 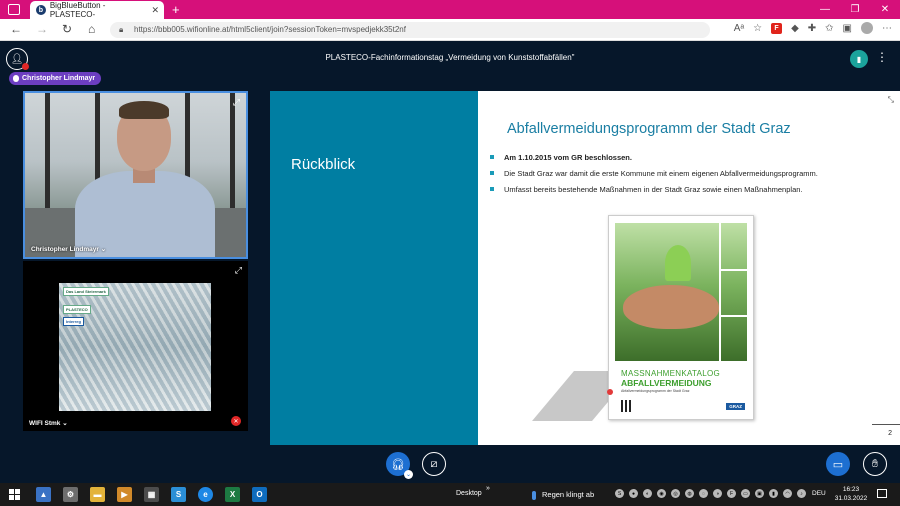 I want to click on shield-extension-icon: ◆, so click(x=795, y=28).